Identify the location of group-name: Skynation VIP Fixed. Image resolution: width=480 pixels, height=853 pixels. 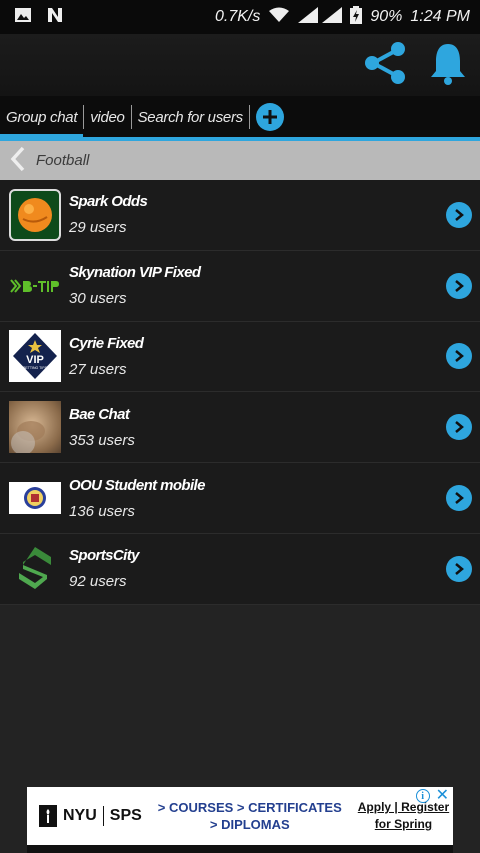
(135, 273).